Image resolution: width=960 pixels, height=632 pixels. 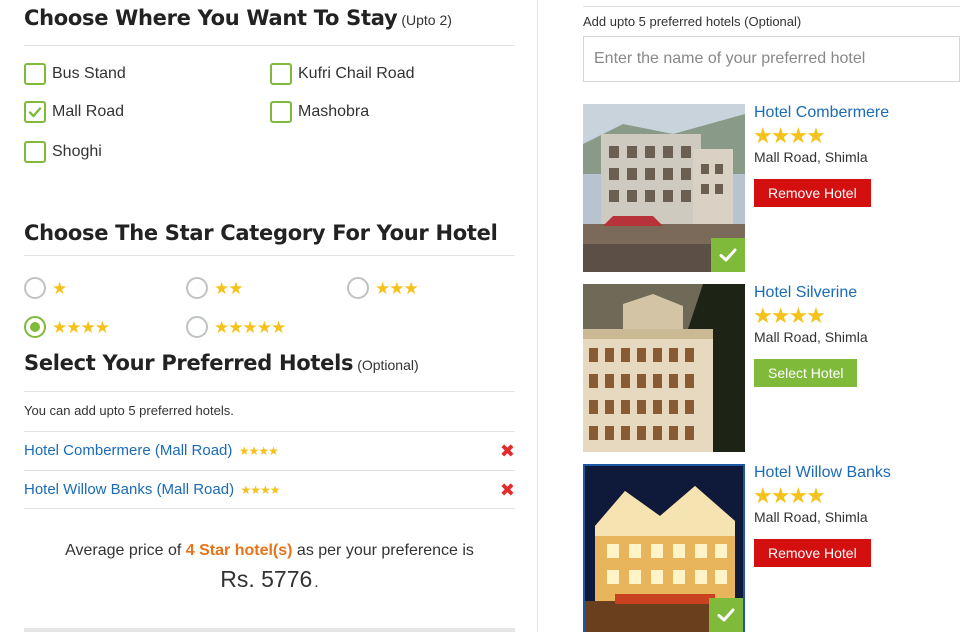 What do you see at coordinates (221, 363) in the screenshot?
I see `preferred-section-title: Select Your Preferred Hotels (Optional)` at bounding box center [221, 363].